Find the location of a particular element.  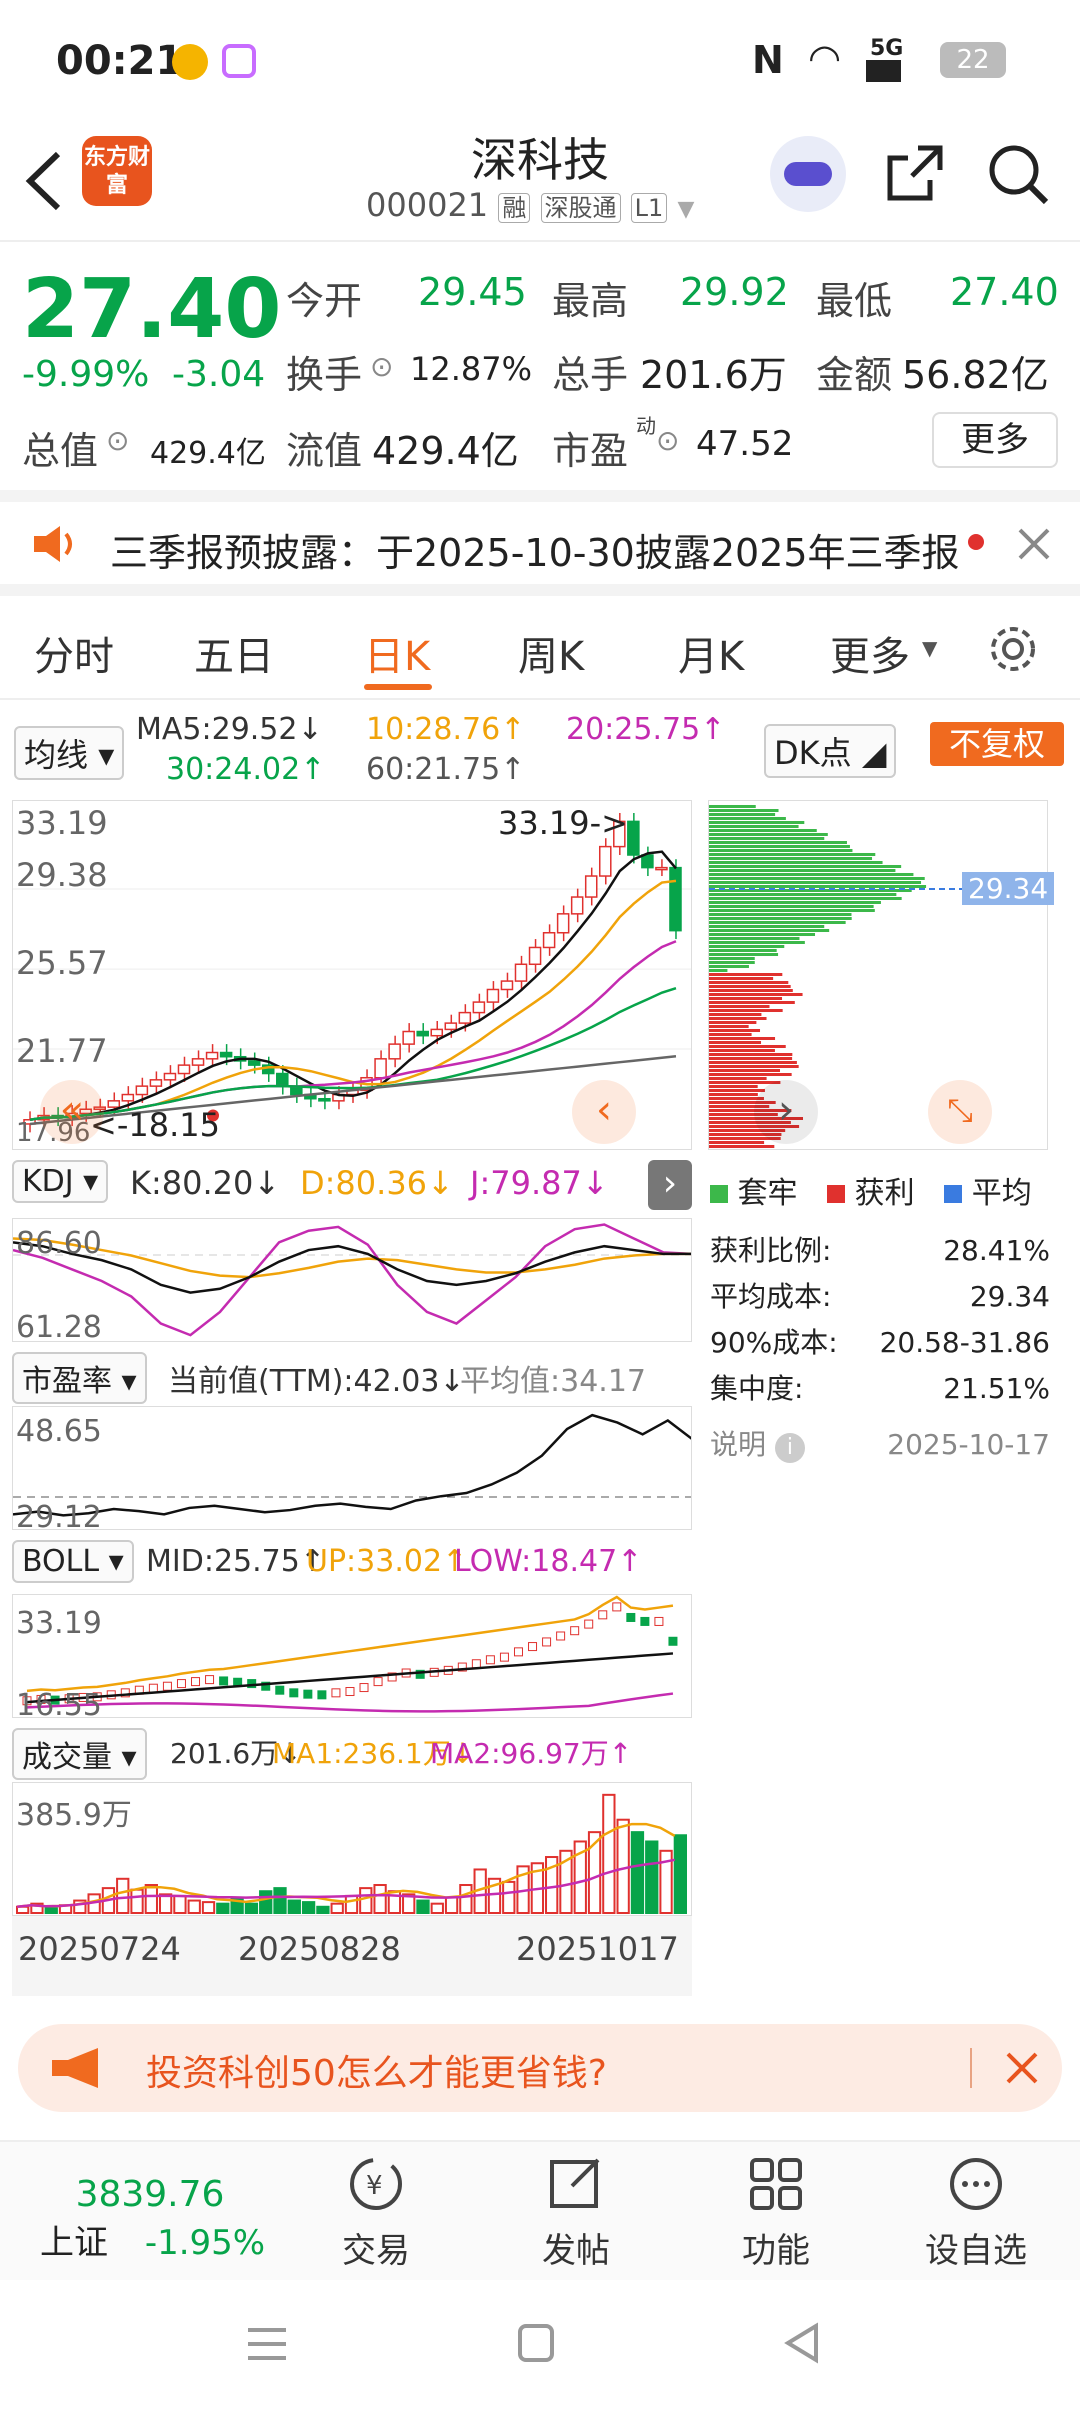

volume-selector: 成交量 ▾ is located at coordinates (79, 1754).